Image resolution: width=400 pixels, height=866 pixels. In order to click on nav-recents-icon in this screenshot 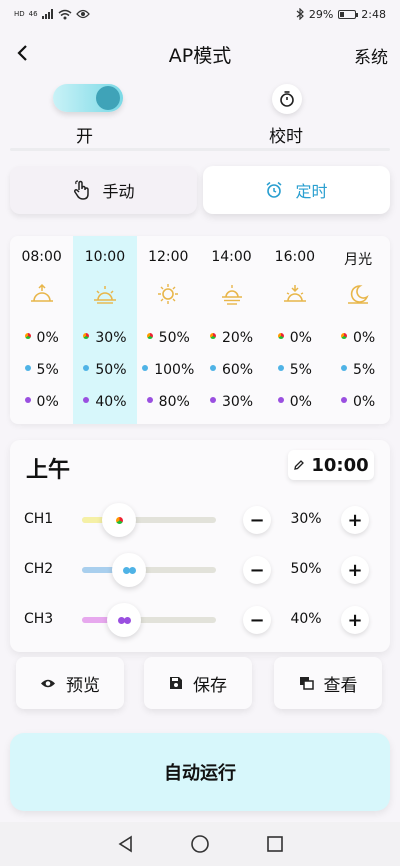, I will do `click(275, 844)`.